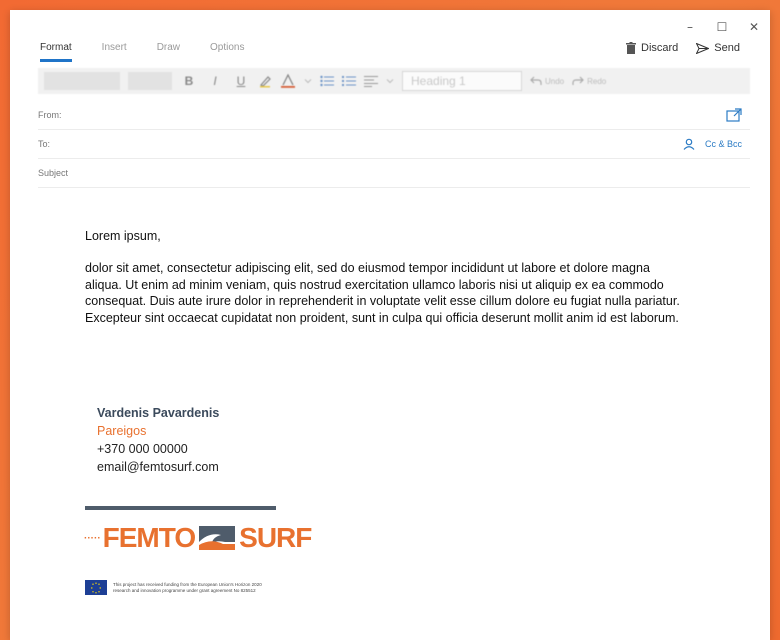 This screenshot has height=640, width=780. Describe the element at coordinates (754, 27) in the screenshot. I see `close-button: ✕` at that location.